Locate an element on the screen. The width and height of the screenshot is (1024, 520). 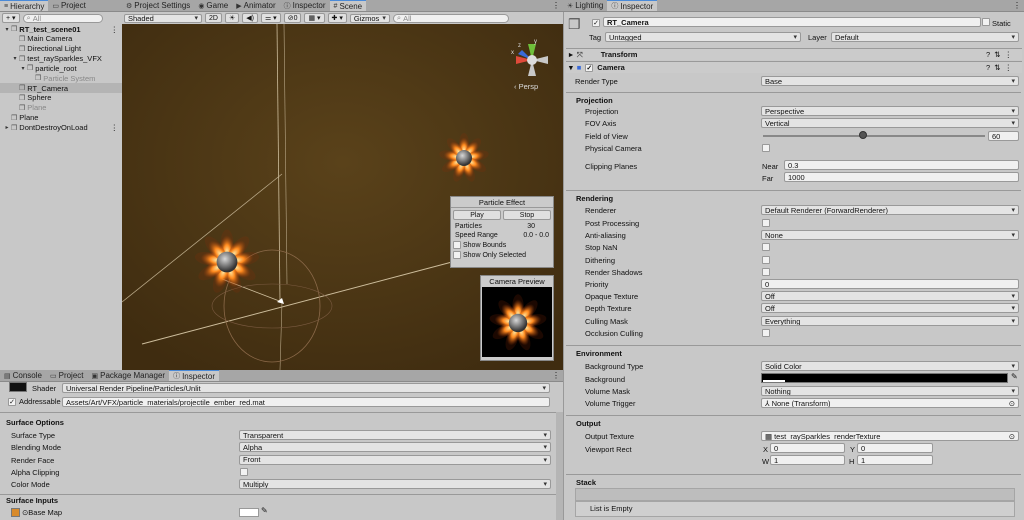
fov_axis-dropdown: Vertical is located at coordinates (890, 123).